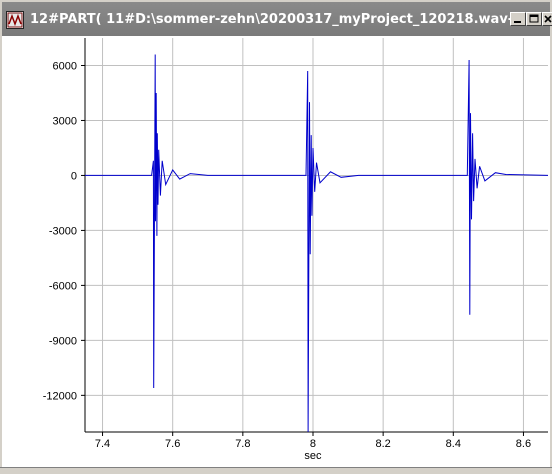  What do you see at coordinates (453, 444) in the screenshot?
I see `x-tick-label: 8.4` at bounding box center [453, 444].